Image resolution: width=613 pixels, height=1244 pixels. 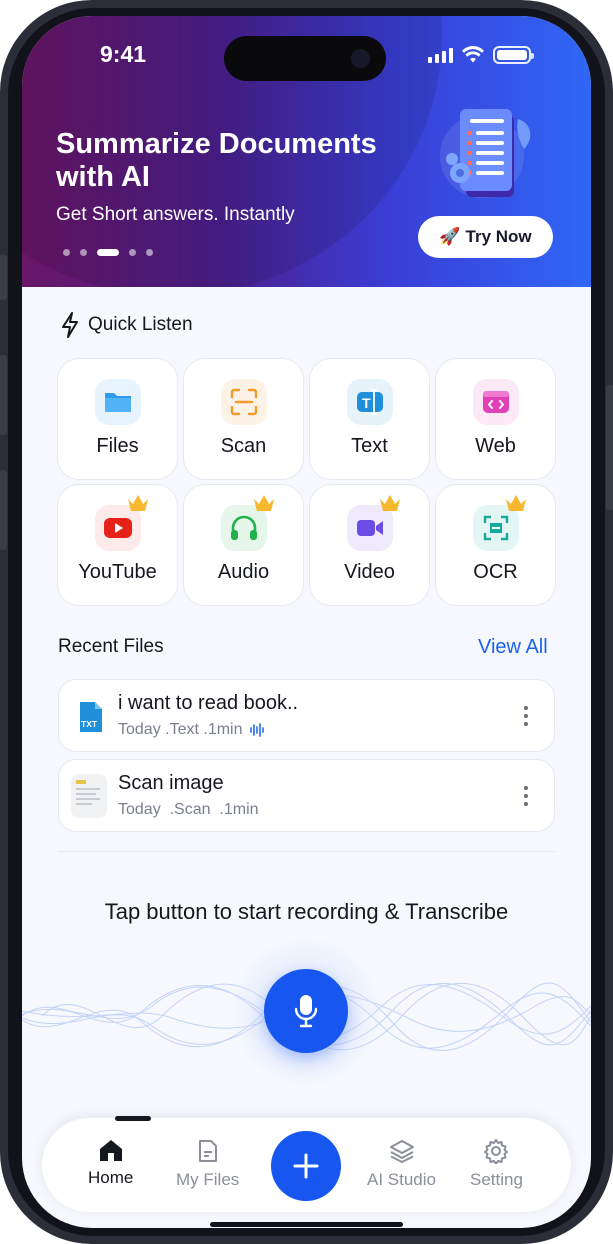 I want to click on layers-icon, so click(x=401, y=1151).